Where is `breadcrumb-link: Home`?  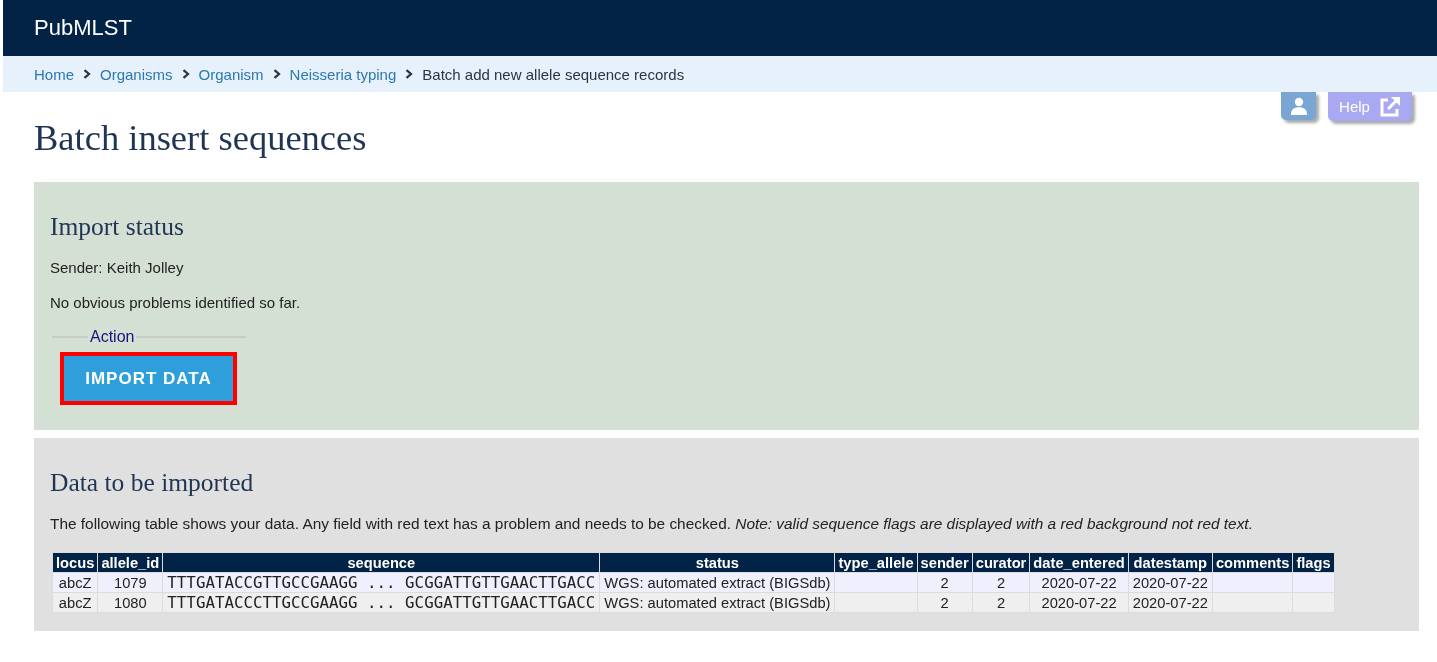
breadcrumb-link: Home is located at coordinates (54, 74).